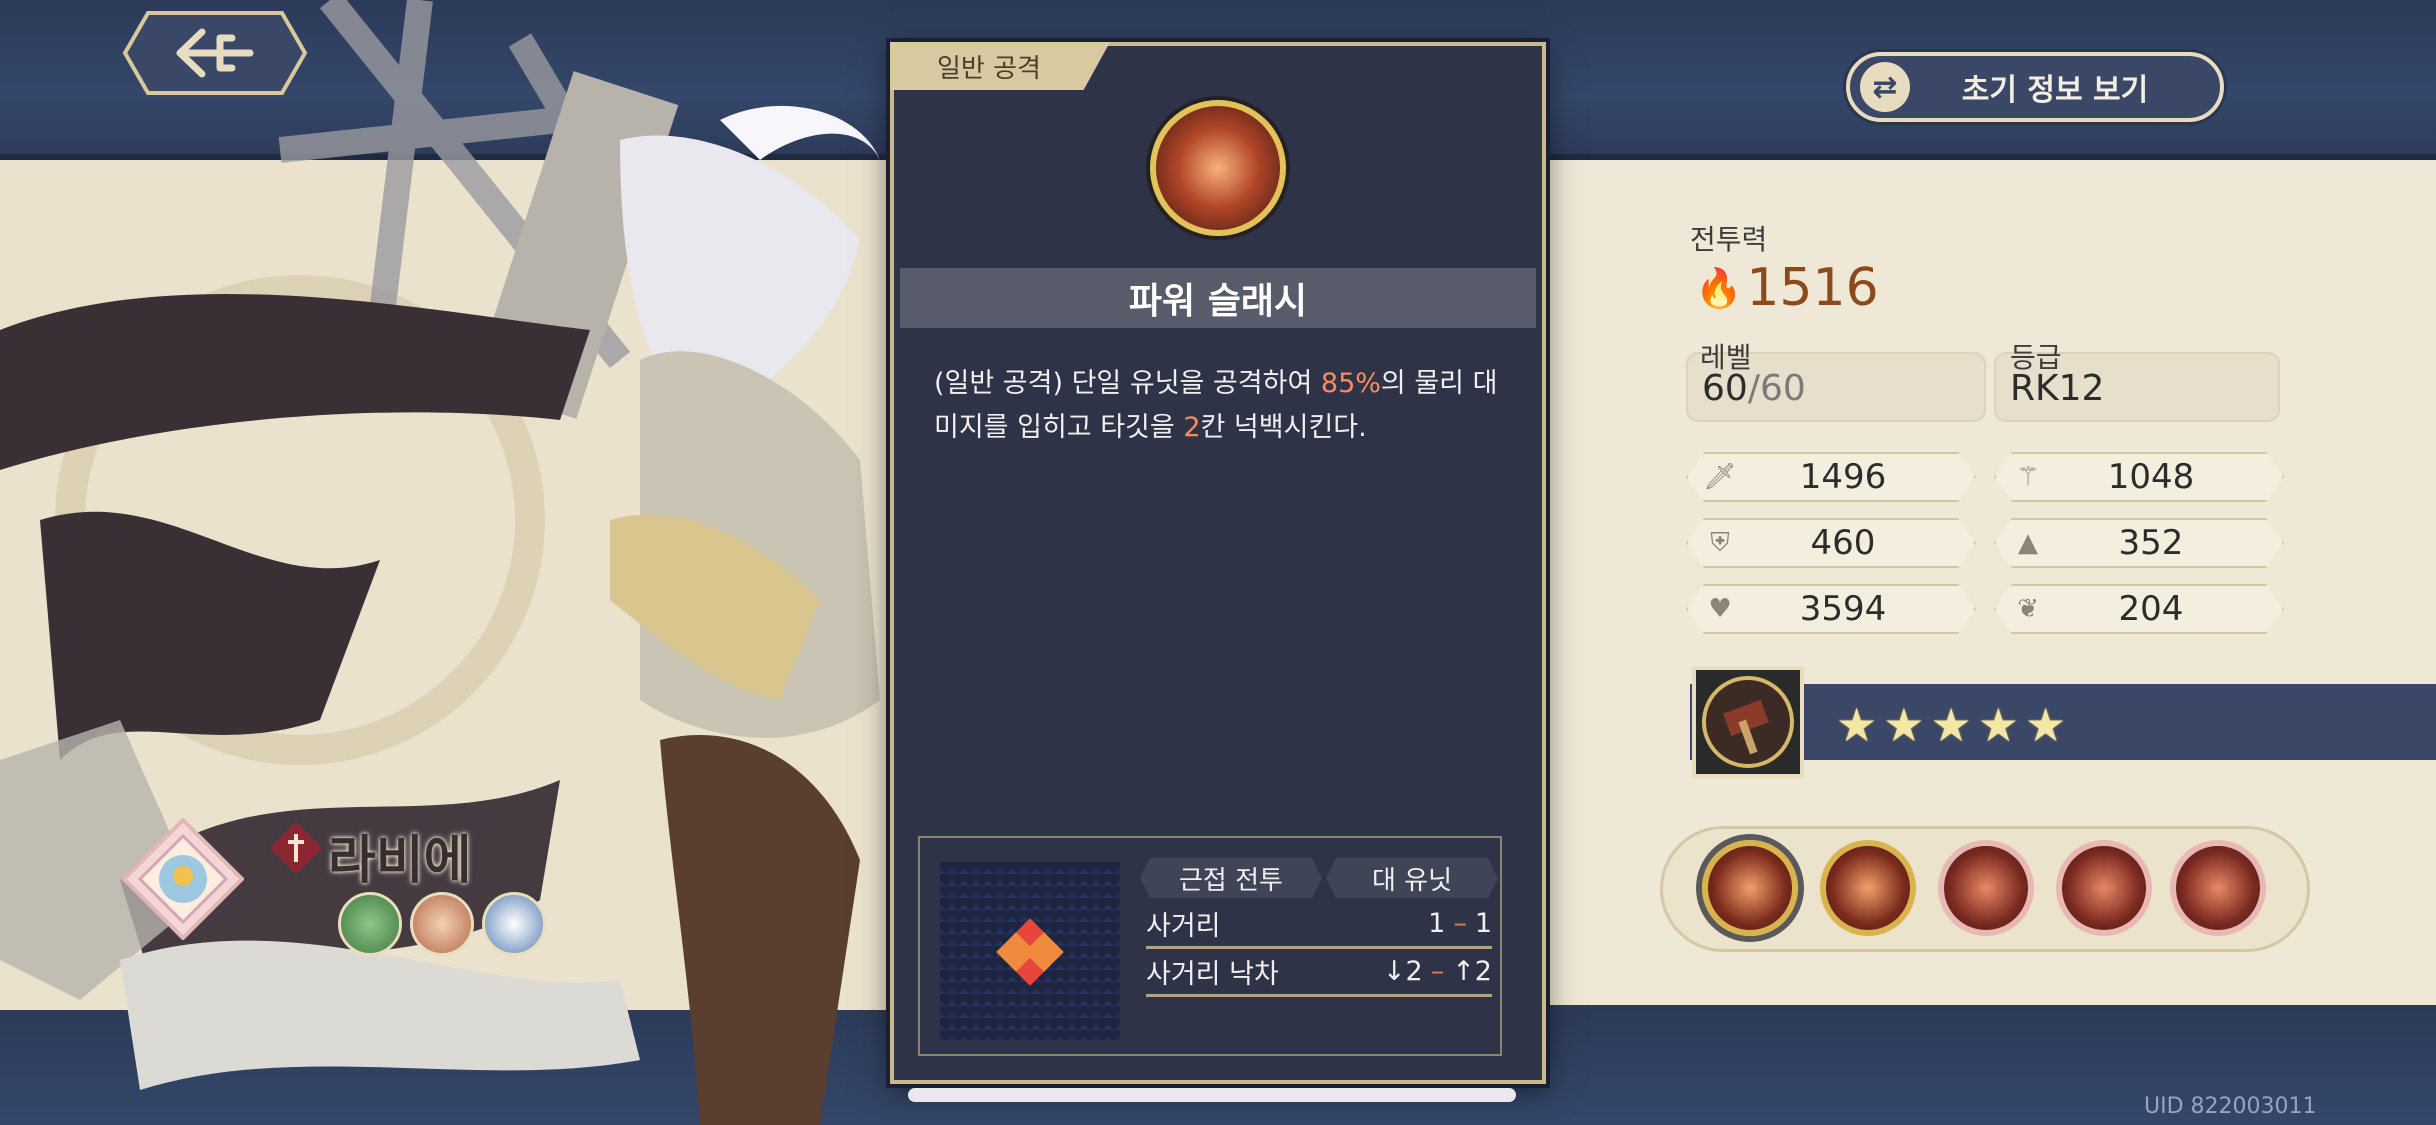  What do you see at coordinates (1319, 924) in the screenshot?
I see `range-row: 사거리 1–1` at bounding box center [1319, 924].